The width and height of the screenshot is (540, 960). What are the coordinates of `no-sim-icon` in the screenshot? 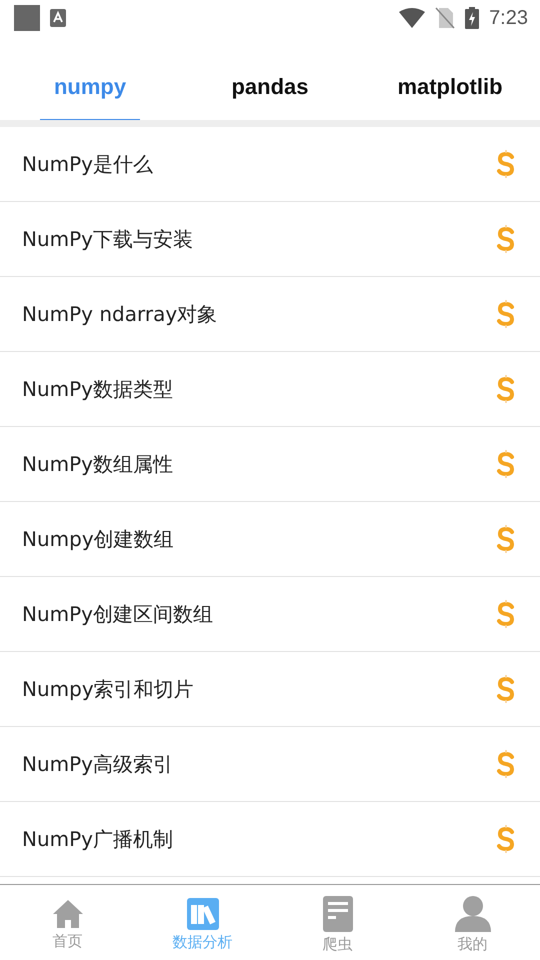 It's located at (445, 18).